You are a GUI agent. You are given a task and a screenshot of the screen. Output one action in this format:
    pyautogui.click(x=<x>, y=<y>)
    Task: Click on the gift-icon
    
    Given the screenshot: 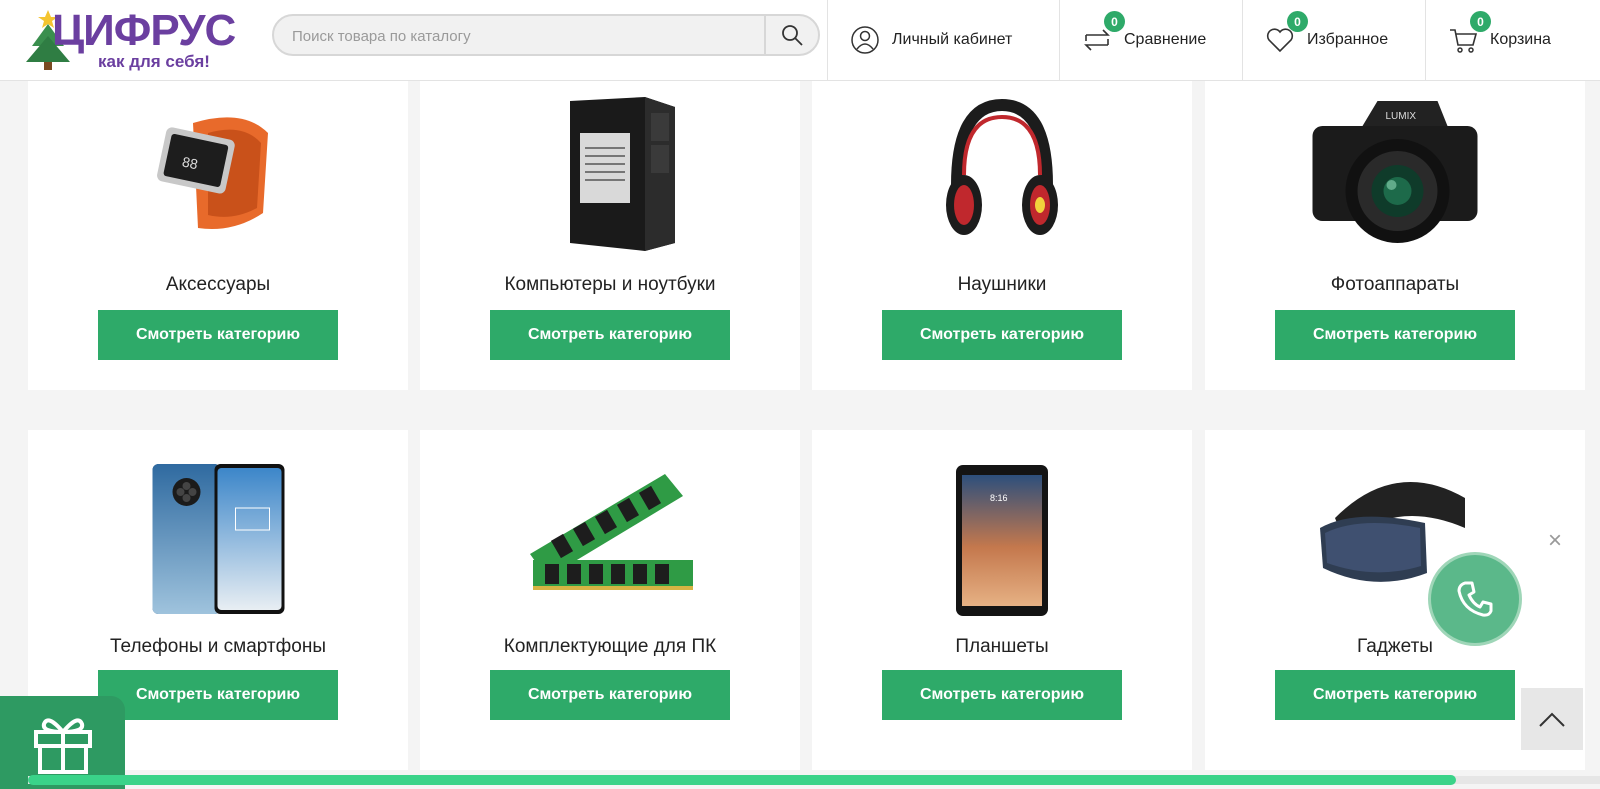 What is the action you would take?
    pyautogui.click(x=62, y=745)
    